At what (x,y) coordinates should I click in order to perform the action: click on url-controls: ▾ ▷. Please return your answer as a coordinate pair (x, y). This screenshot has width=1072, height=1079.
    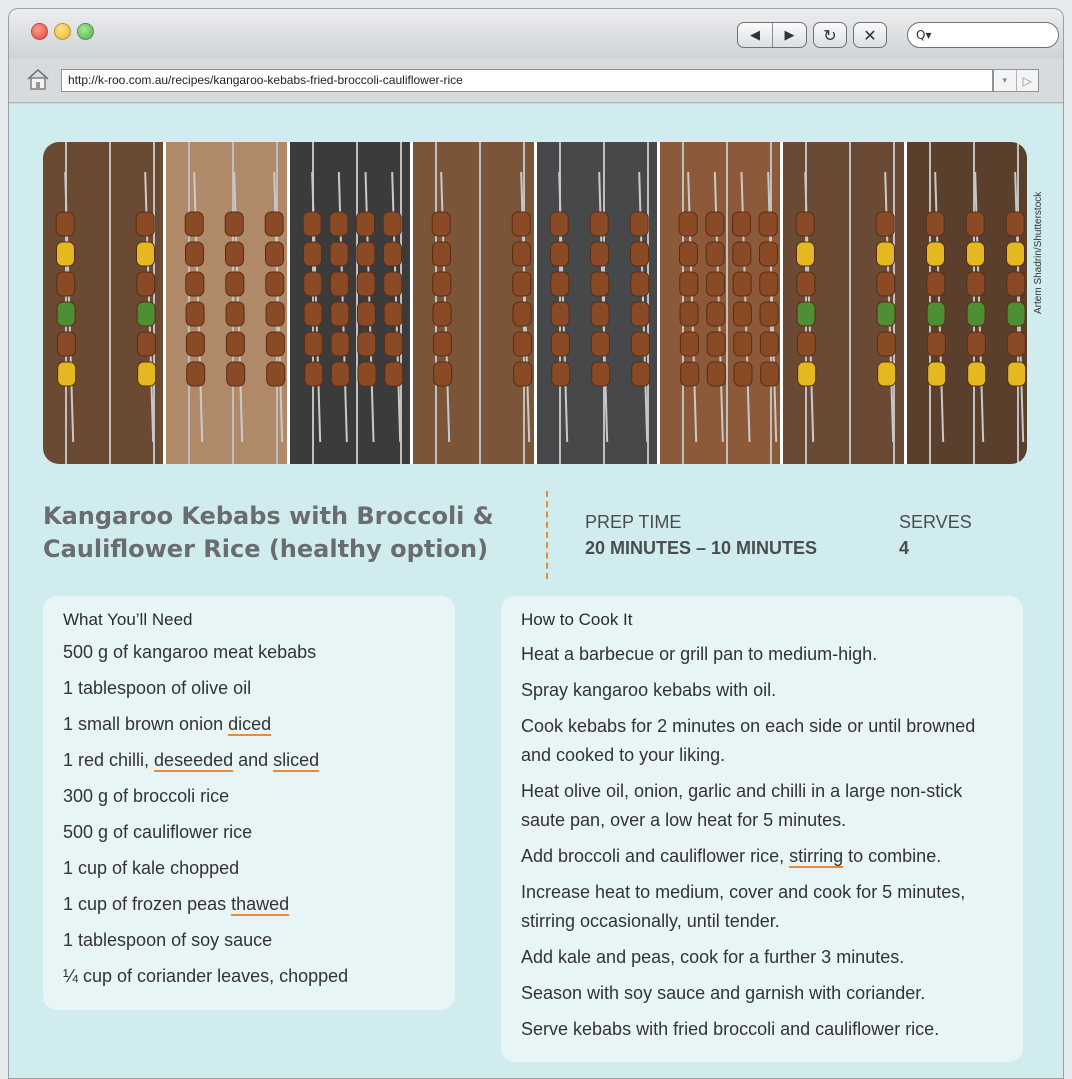
    Looking at the image, I should click on (1016, 80).